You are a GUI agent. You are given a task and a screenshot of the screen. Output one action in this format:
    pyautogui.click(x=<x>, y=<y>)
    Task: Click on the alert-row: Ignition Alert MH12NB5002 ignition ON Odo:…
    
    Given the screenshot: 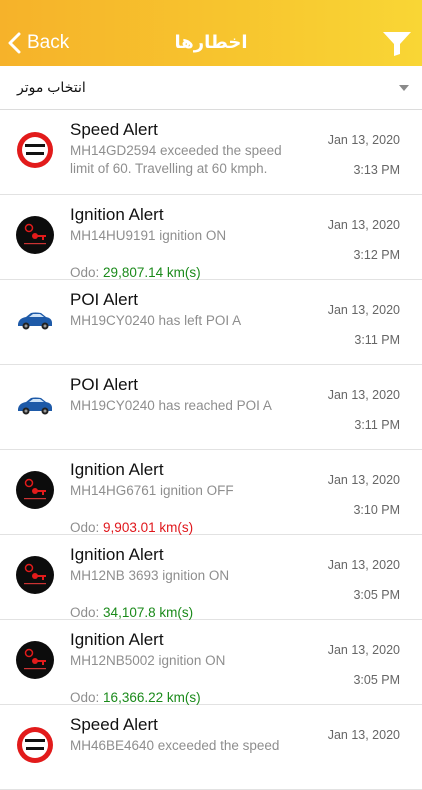 What is the action you would take?
    pyautogui.click(x=211, y=662)
    